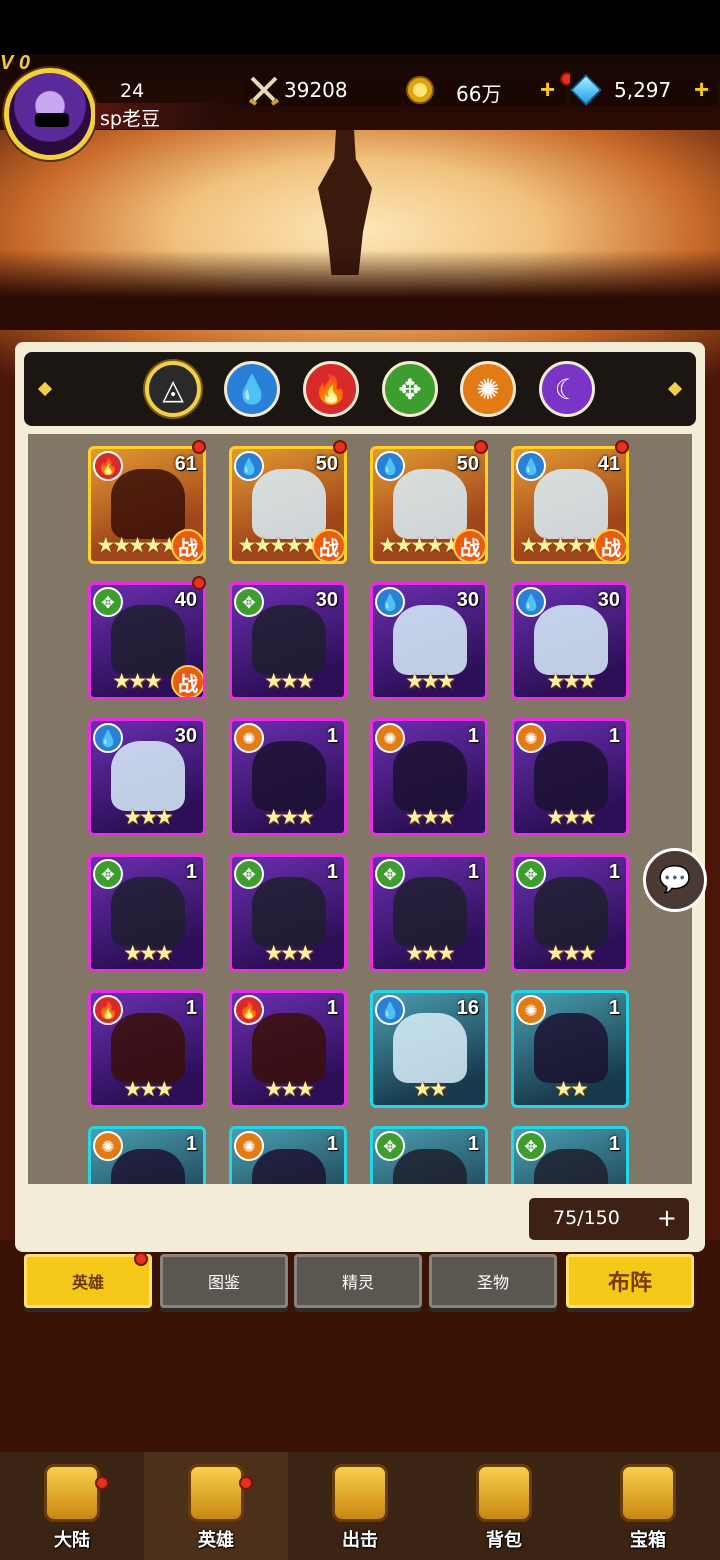 This screenshot has width=720, height=1560. I want to click on hero-card: 🔥 61 ★★★★★ 战, so click(147, 505).